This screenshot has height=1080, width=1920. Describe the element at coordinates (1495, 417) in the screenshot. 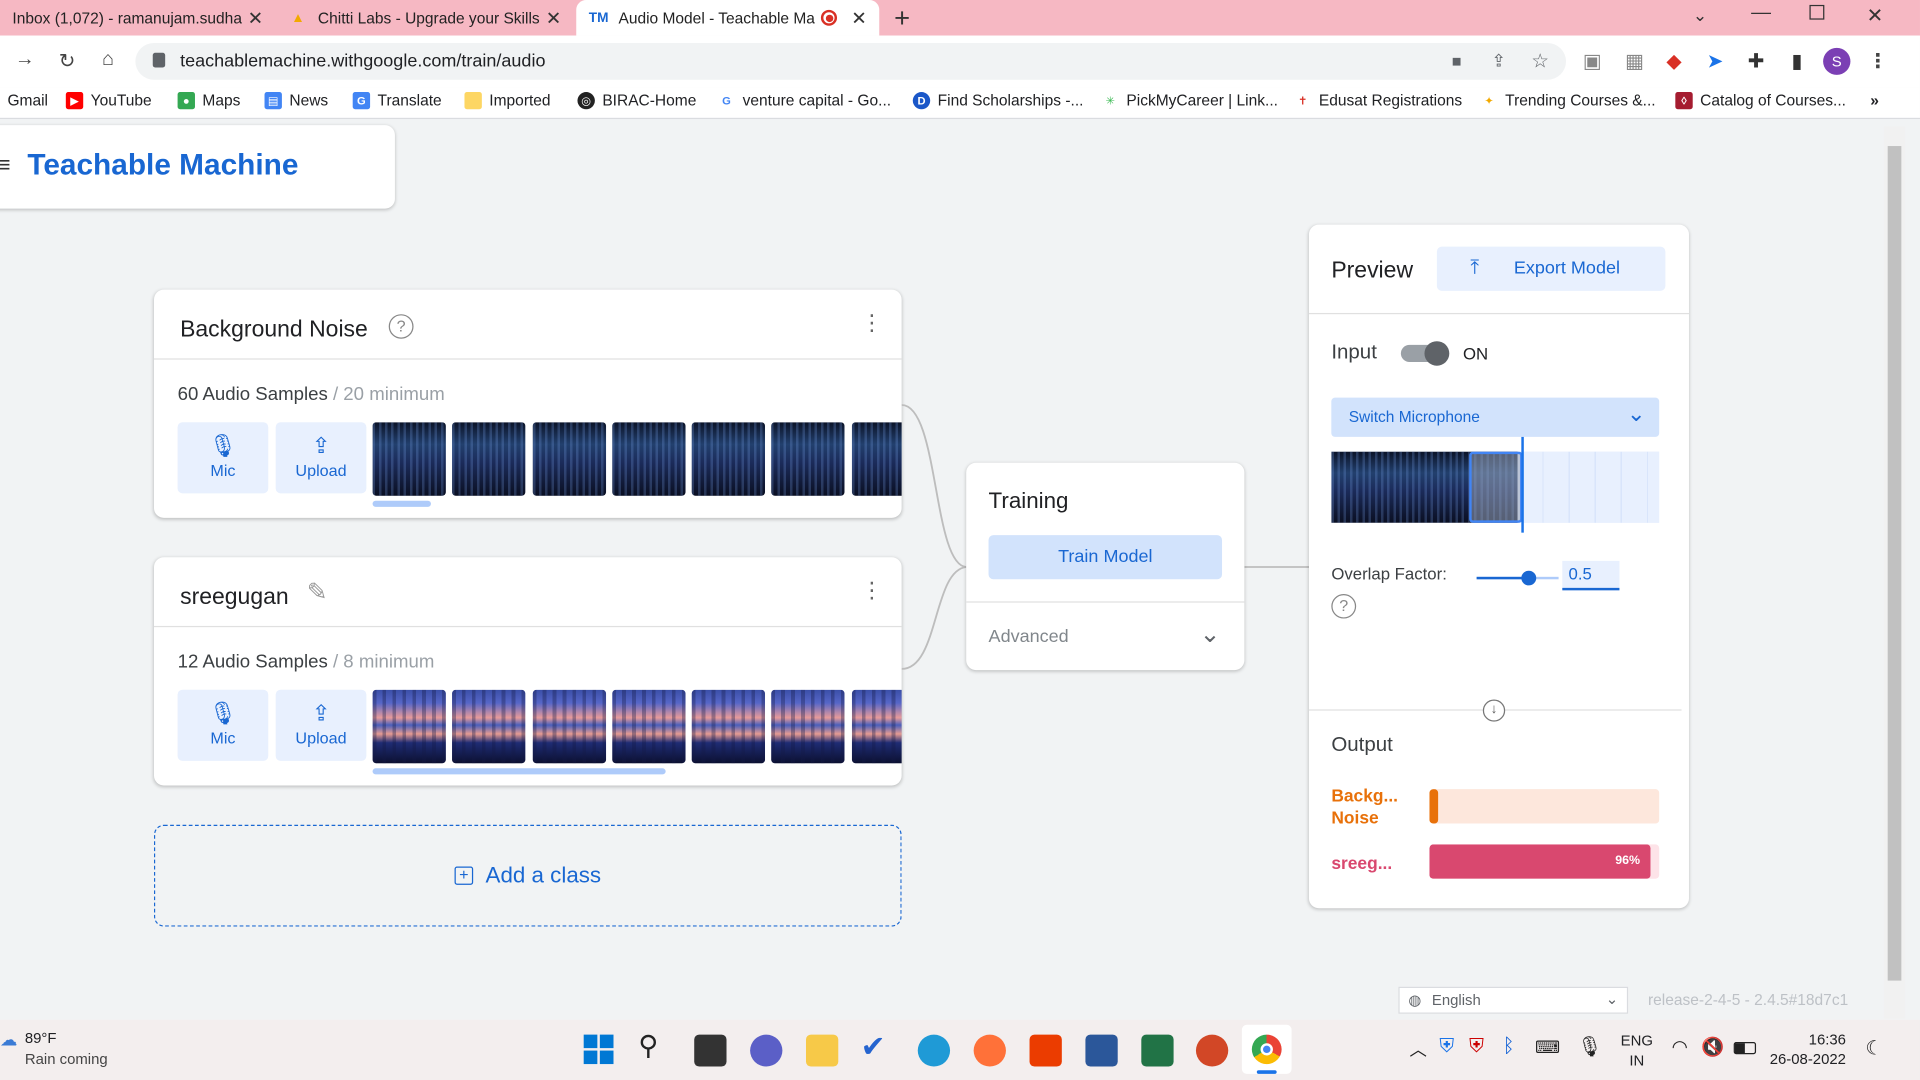

I see `microphone-select: Switch Microphone ⌄` at that location.